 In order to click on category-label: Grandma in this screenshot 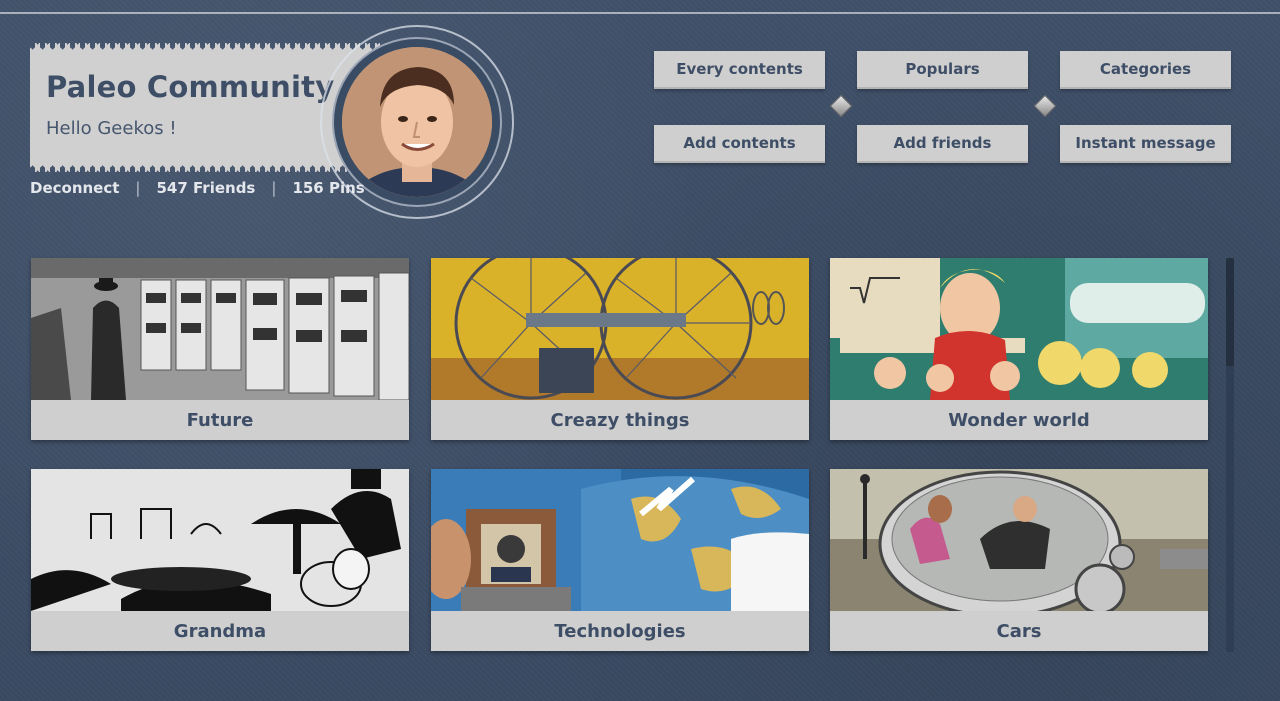, I will do `click(220, 631)`.